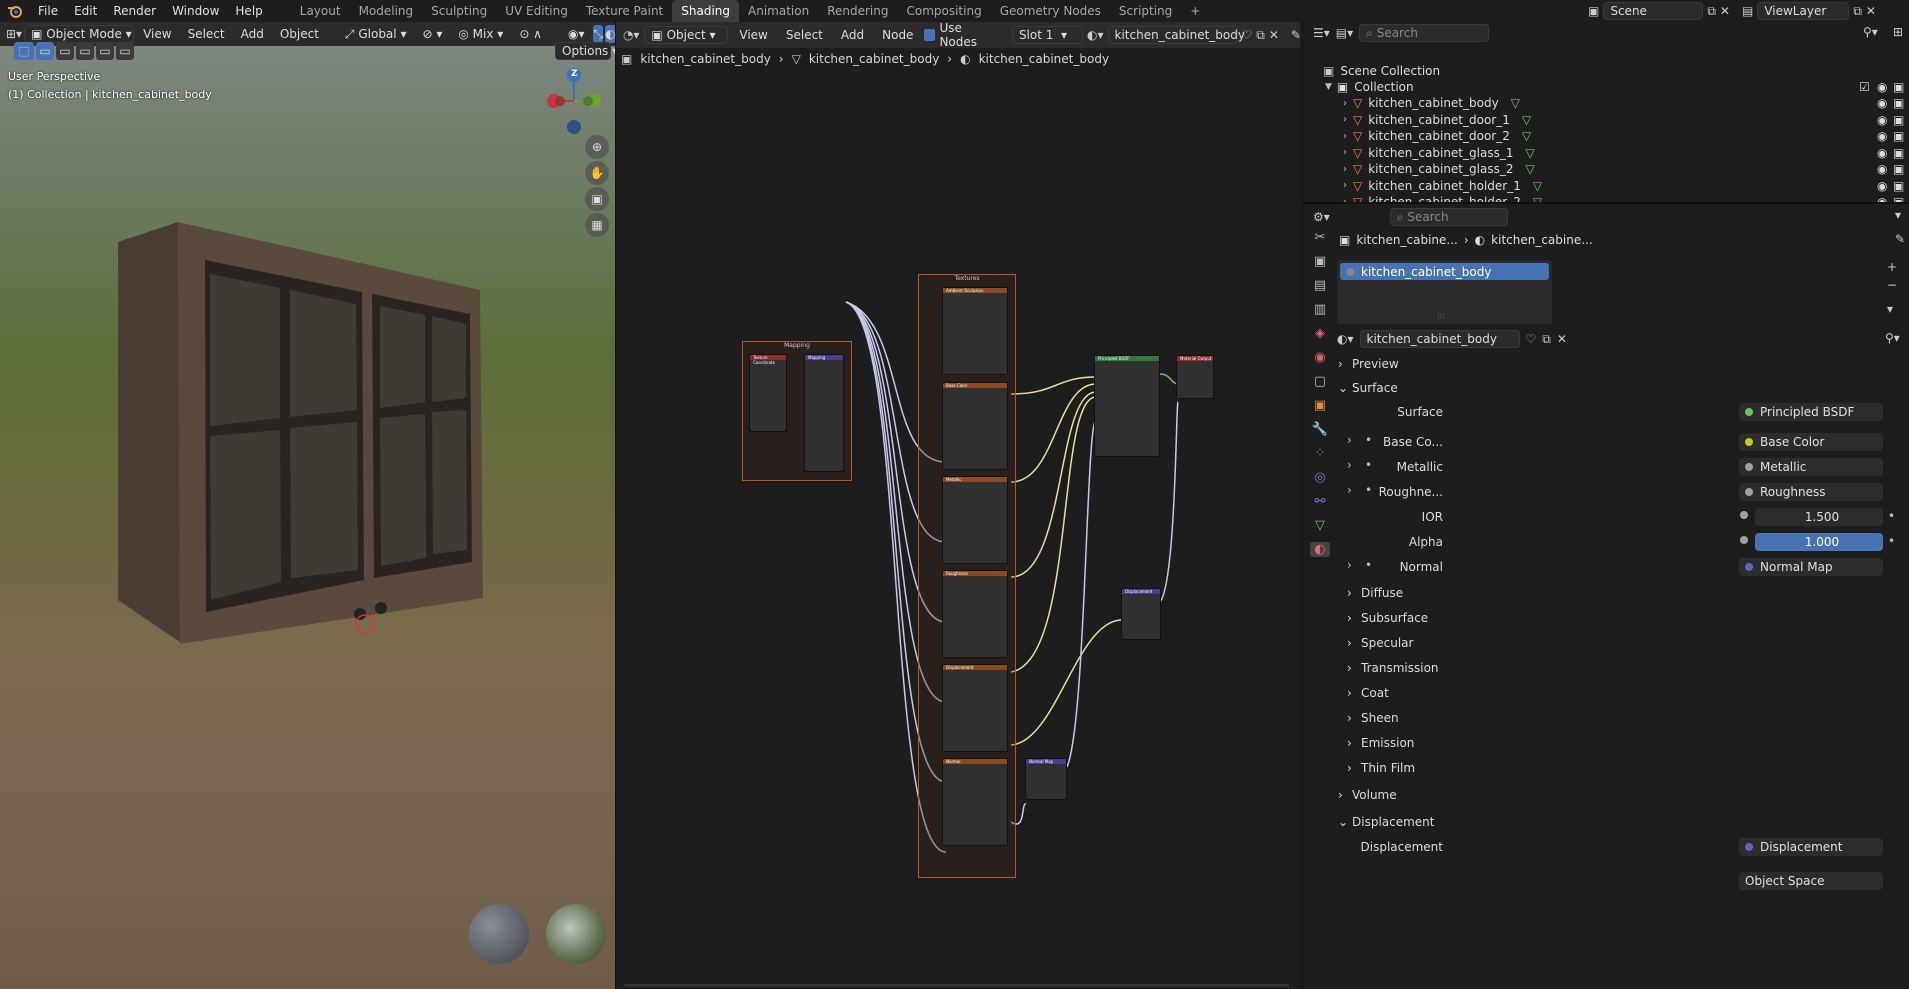 The height and width of the screenshot is (989, 1909). What do you see at coordinates (1321, 217) in the screenshot?
I see `props-editor-type-icon: ⚙▾` at bounding box center [1321, 217].